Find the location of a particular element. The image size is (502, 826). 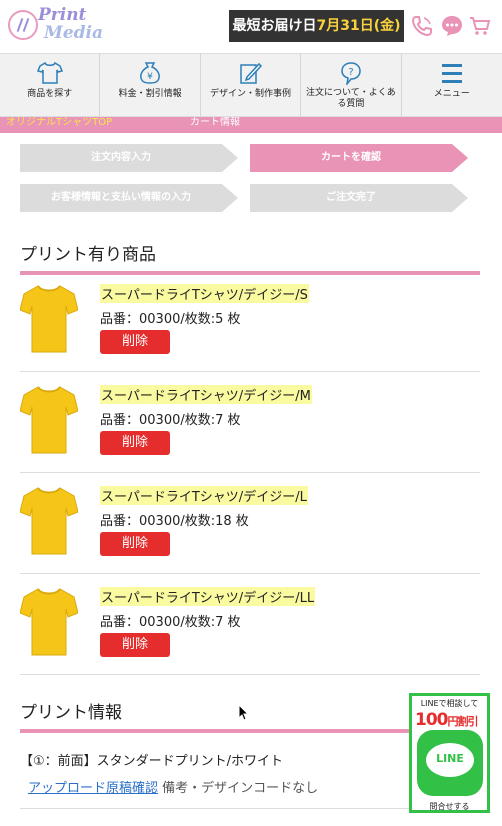

question-icon: ? is located at coordinates (351, 73).